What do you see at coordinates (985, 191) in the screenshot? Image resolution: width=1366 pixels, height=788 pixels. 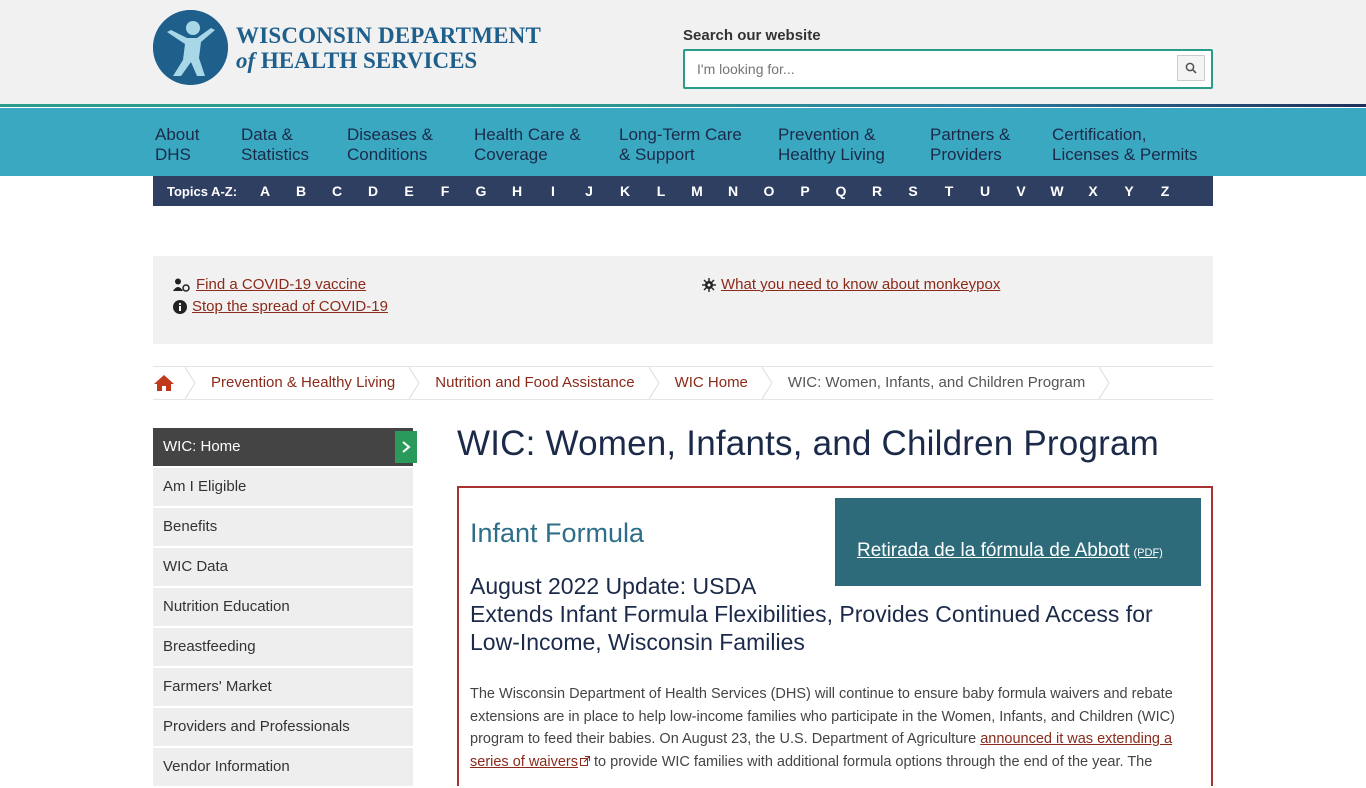 I see `az-letter-u: U` at bounding box center [985, 191].